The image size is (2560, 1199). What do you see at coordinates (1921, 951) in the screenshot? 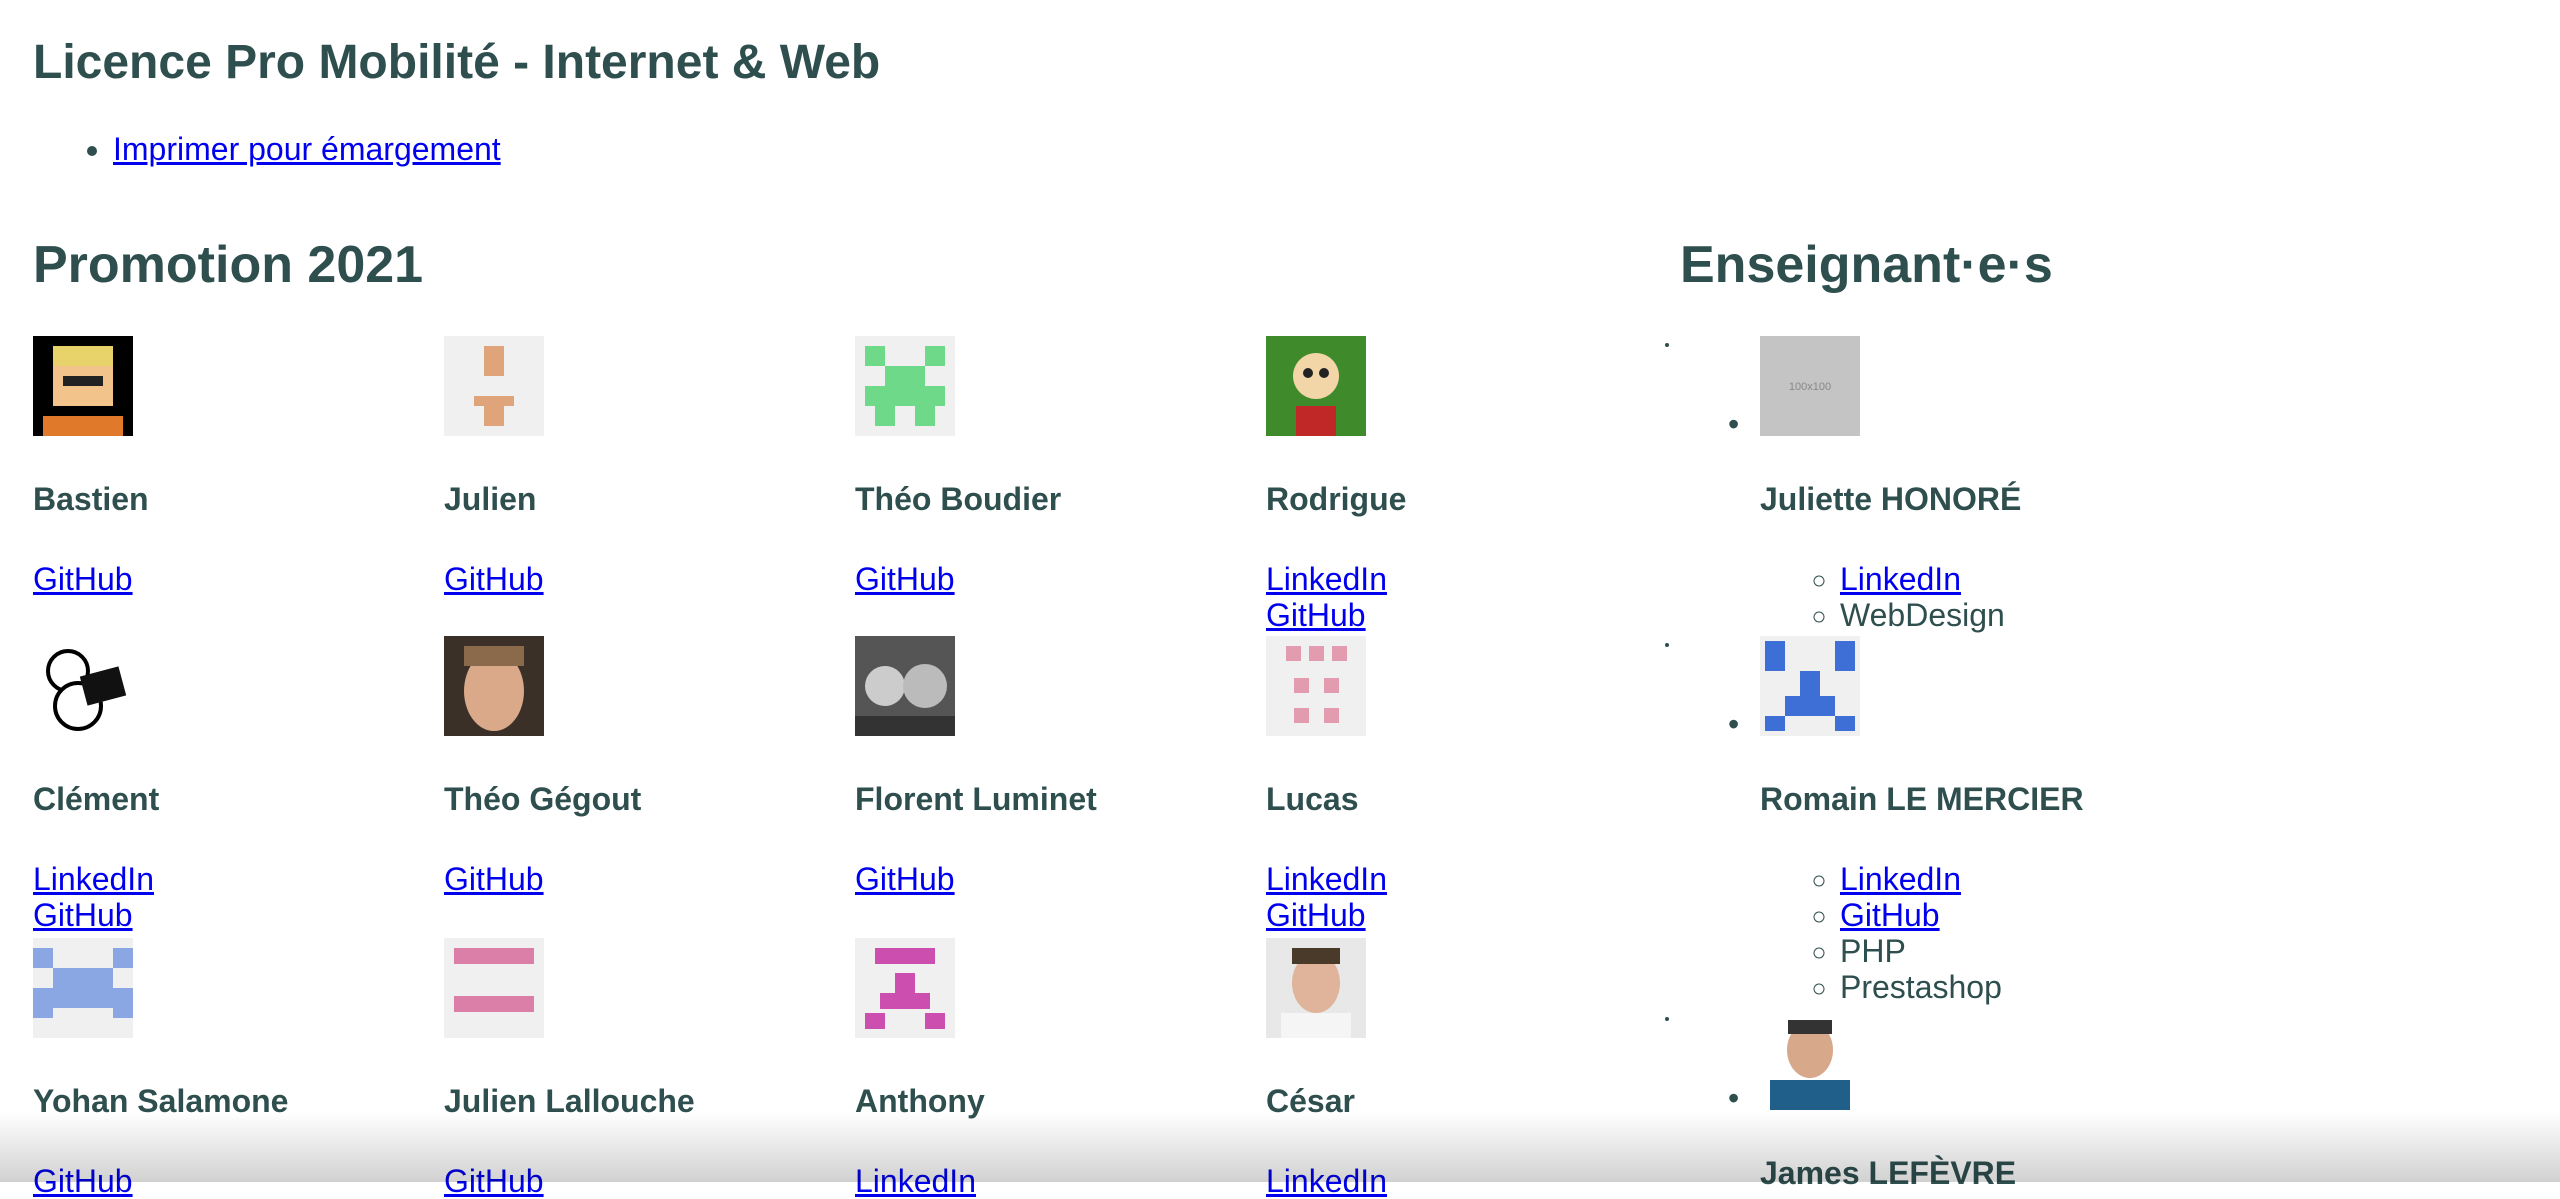
I see `skill-item: PHP` at bounding box center [1921, 951].